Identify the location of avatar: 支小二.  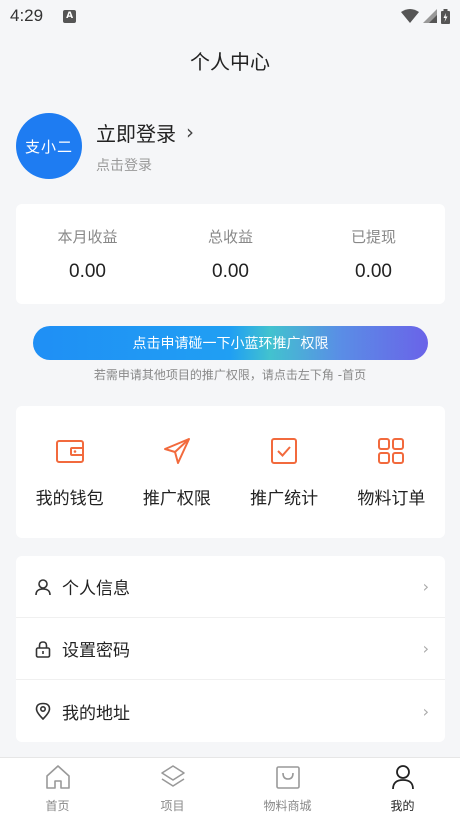
(49, 146).